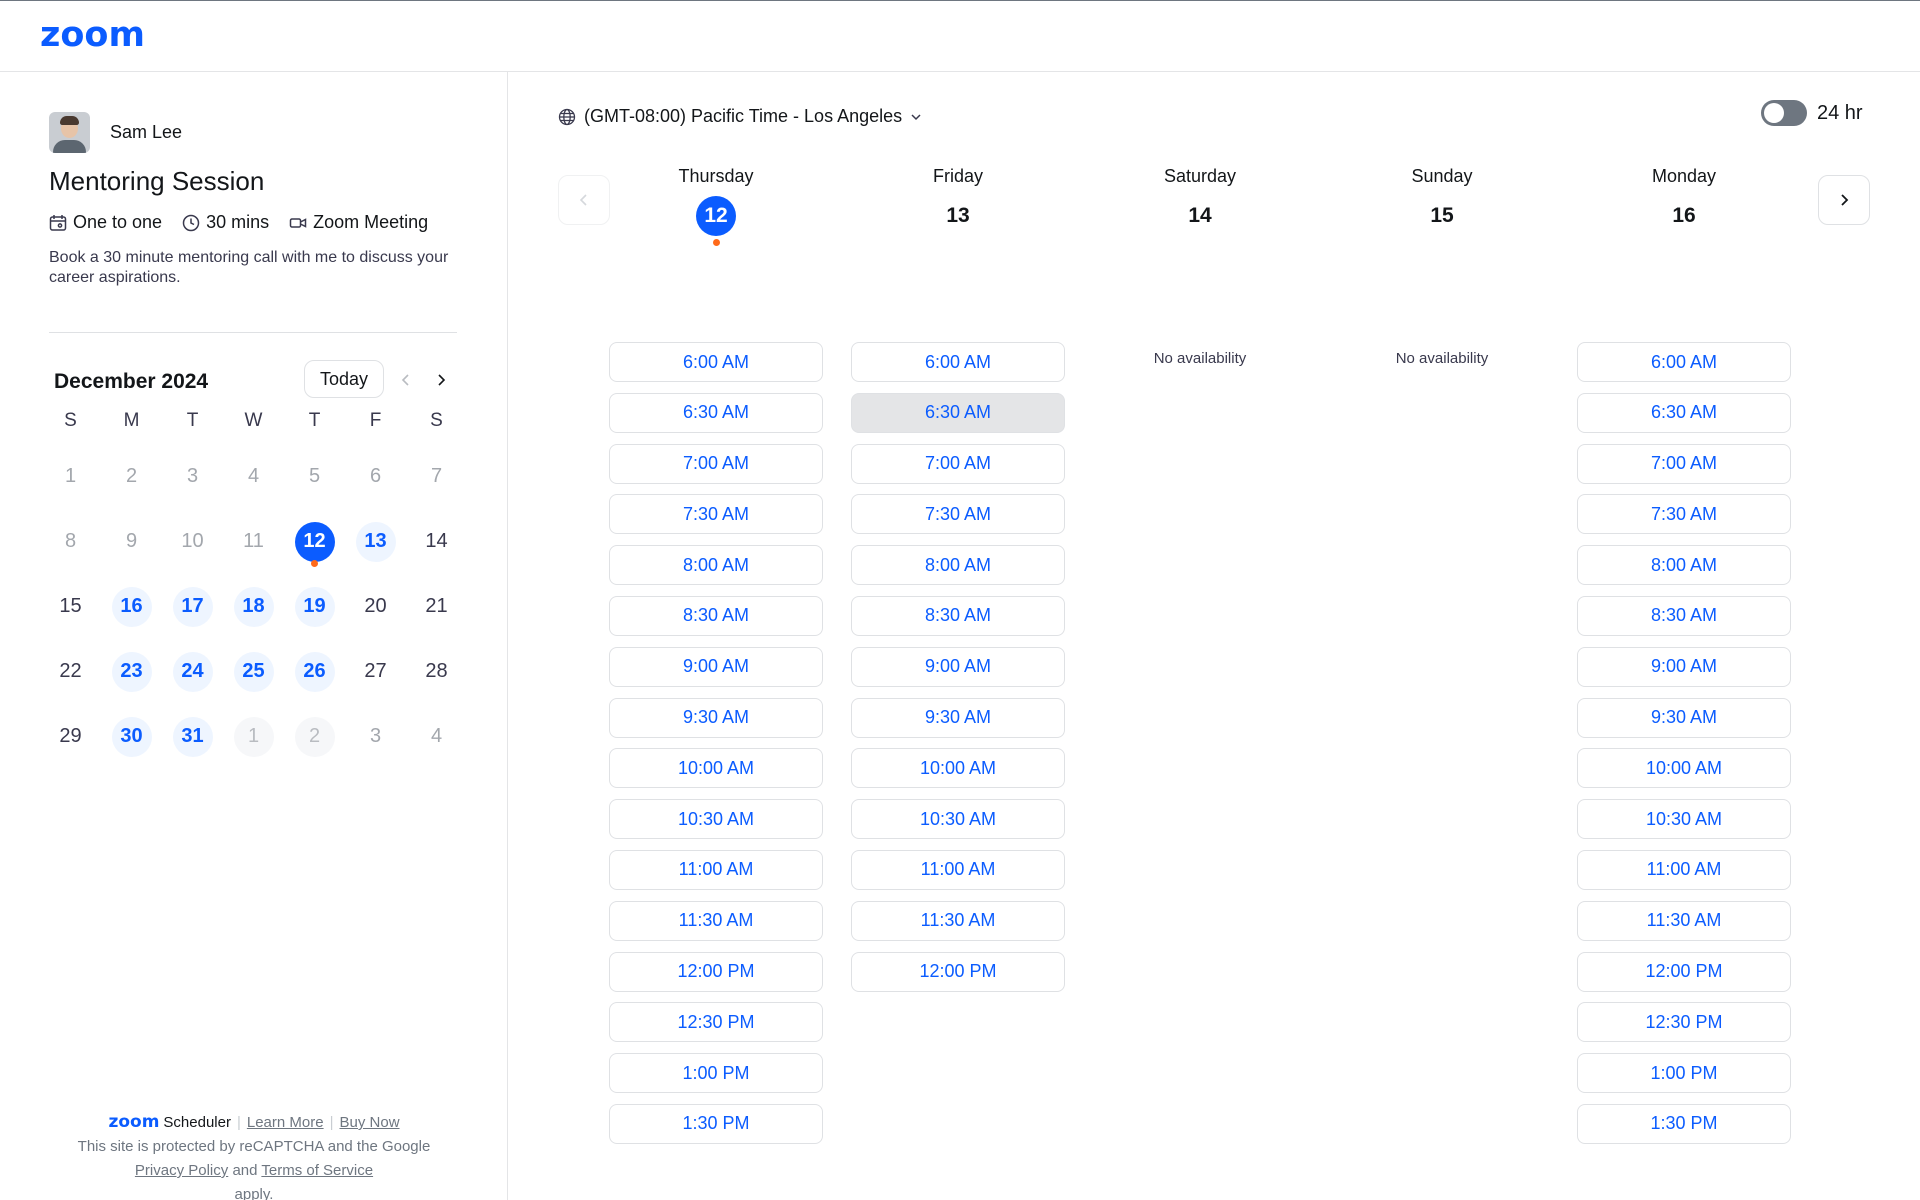 Image resolution: width=1920 pixels, height=1200 pixels. I want to click on today-indicator-dot, so click(716, 242).